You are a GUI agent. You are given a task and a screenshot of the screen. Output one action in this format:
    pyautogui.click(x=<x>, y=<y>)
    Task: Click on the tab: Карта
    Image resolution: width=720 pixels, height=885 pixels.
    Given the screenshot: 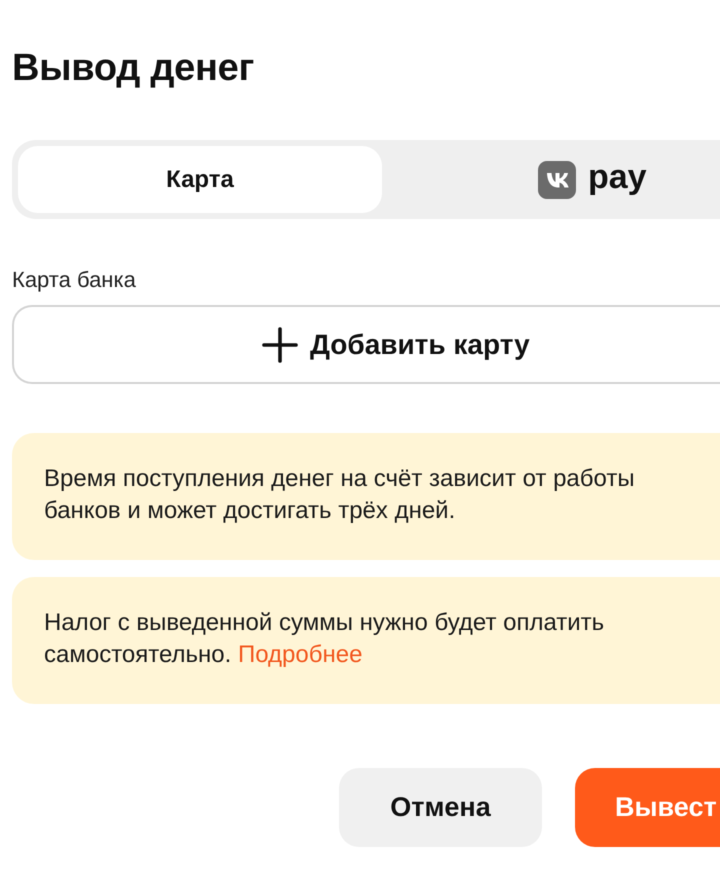 What is the action you would take?
    pyautogui.click(x=200, y=179)
    